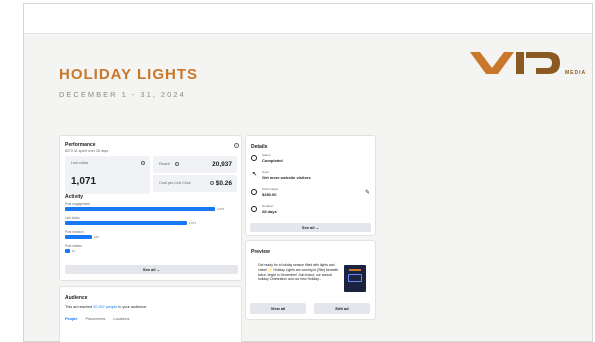 The height and width of the screenshot is (342, 595). Describe the element at coordinates (266, 155) in the screenshot. I see `details-label: Status` at that location.